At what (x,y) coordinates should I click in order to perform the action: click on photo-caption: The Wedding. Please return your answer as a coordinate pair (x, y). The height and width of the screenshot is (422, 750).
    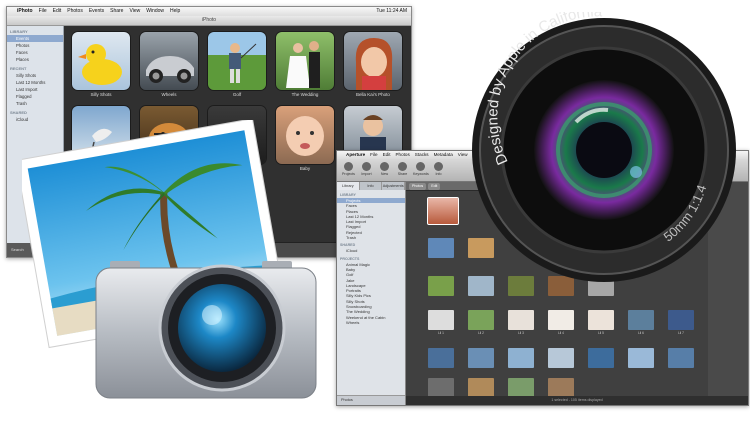
    Looking at the image, I should click on (305, 94).